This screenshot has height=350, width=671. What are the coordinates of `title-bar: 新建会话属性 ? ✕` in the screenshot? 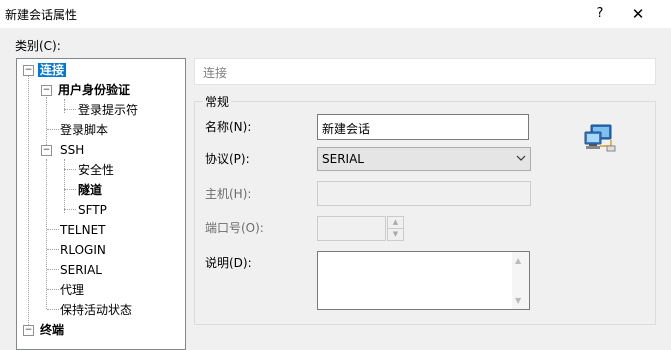 It's located at (335, 14).